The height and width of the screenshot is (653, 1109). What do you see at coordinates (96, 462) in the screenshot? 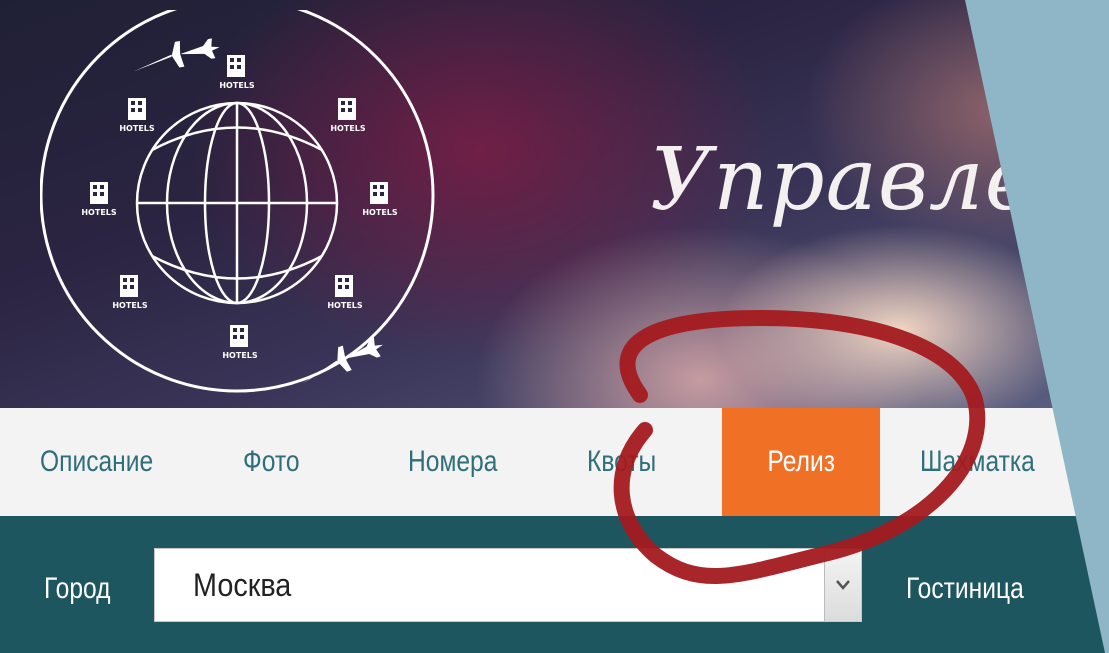
I see `nav-tab-description: Описание` at bounding box center [96, 462].